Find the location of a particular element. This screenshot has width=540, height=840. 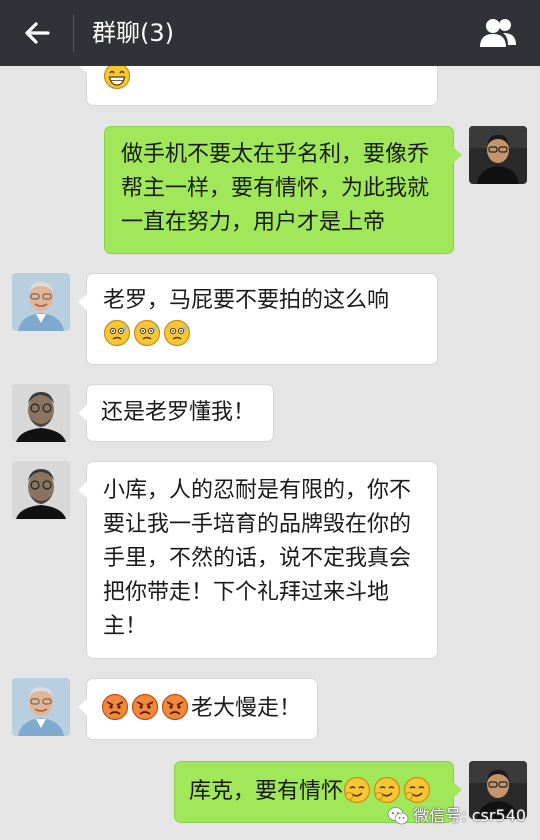

message-bubble is located at coordinates (258, 86).